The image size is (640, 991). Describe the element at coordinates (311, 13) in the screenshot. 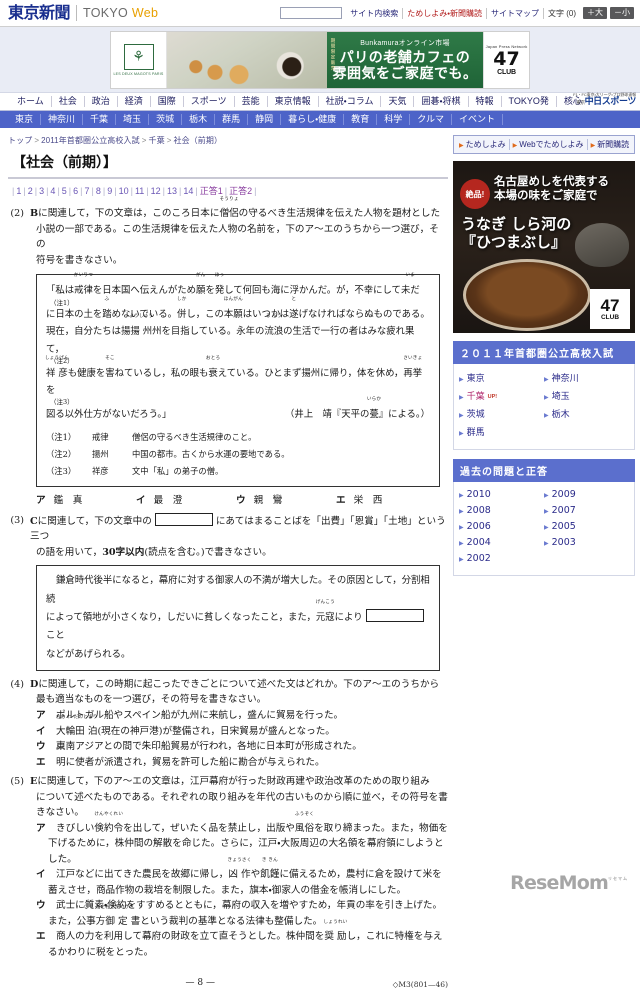

I see `search-input` at that location.